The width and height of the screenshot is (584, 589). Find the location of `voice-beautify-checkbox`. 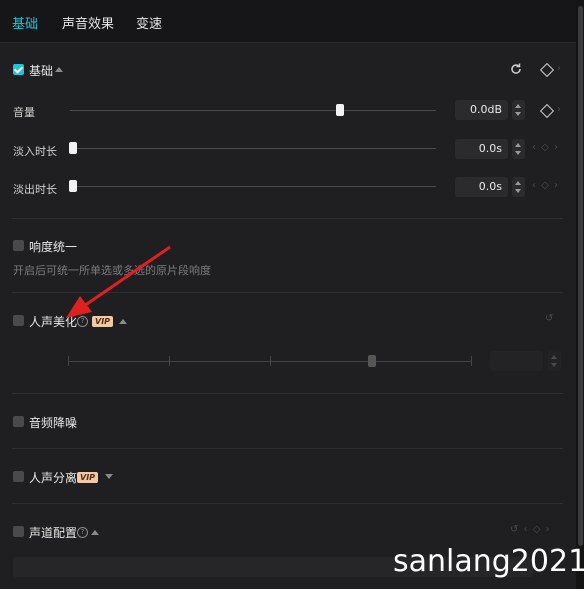

voice-beautify-checkbox is located at coordinates (18, 320).